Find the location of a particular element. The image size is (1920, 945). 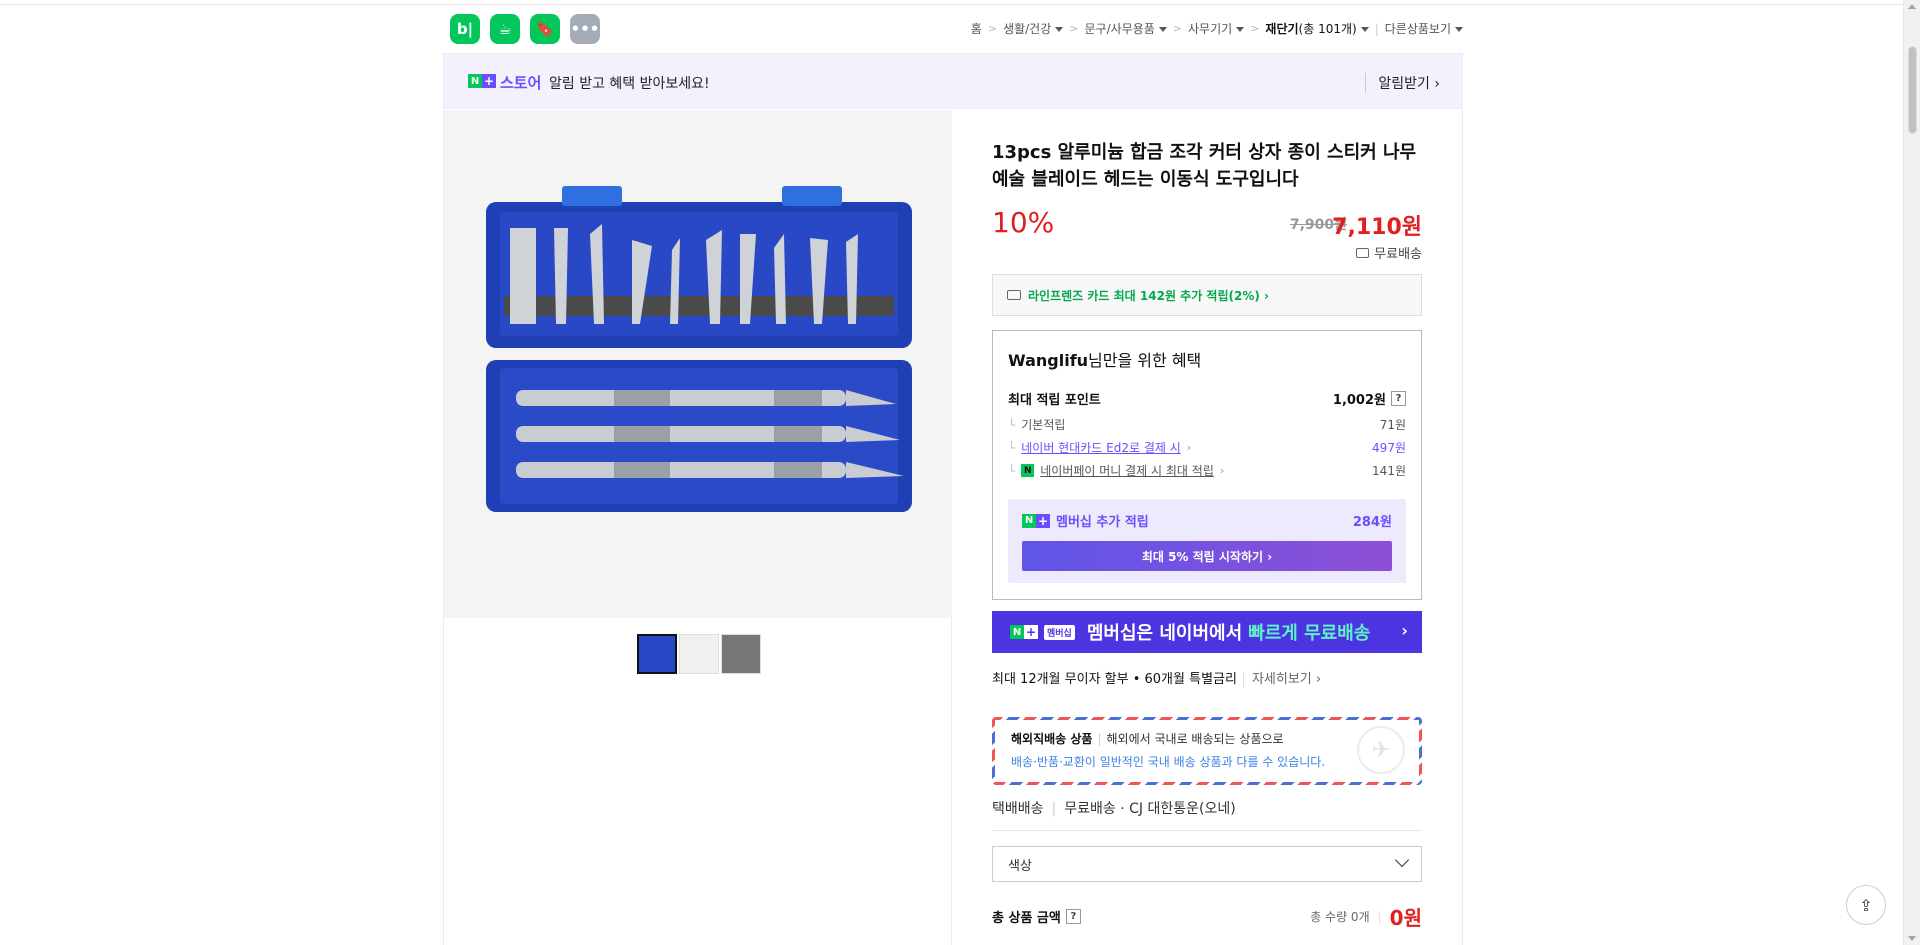

scrollbar is located at coordinates (1911, 472).